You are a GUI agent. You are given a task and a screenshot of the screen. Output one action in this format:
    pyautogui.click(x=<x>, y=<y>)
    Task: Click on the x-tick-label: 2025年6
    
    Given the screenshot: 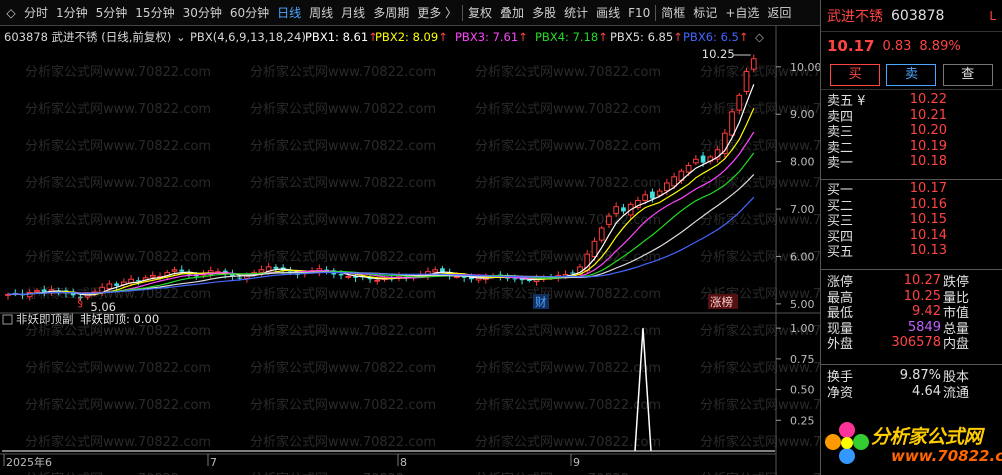 What is the action you would take?
    pyautogui.click(x=29, y=462)
    